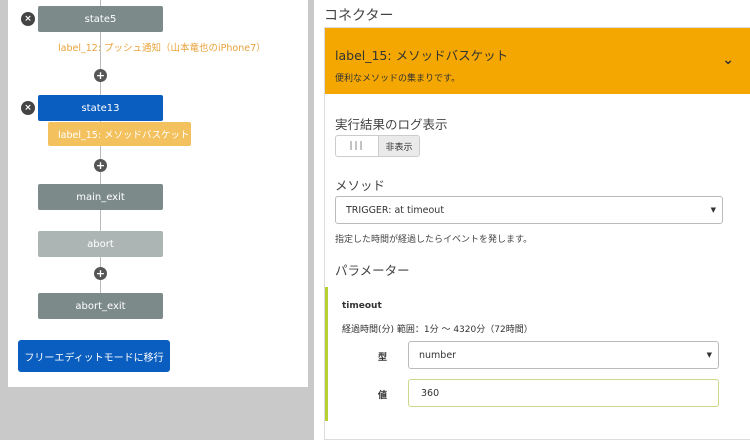 Image resolution: width=750 pixels, height=440 pixels. I want to click on method-label: メソッド, so click(360, 185).